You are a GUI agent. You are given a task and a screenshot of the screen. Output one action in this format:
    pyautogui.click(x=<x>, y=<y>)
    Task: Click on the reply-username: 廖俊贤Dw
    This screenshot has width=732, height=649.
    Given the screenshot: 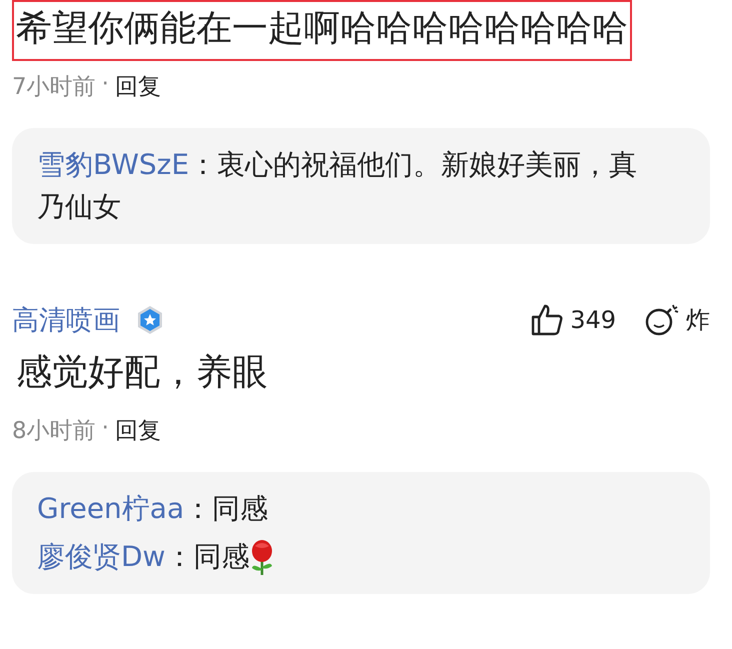 What is the action you would take?
    pyautogui.click(x=101, y=556)
    